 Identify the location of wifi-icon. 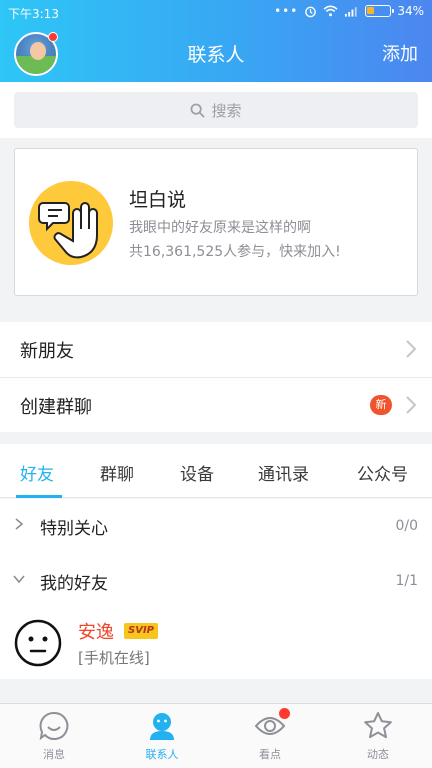
(330, 11).